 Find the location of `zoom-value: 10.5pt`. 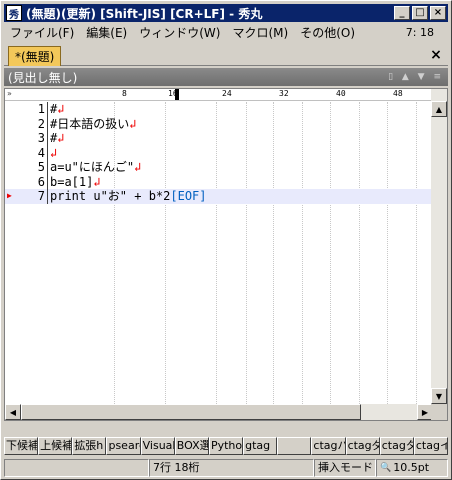

zoom-value: 10.5pt is located at coordinates (411, 467).